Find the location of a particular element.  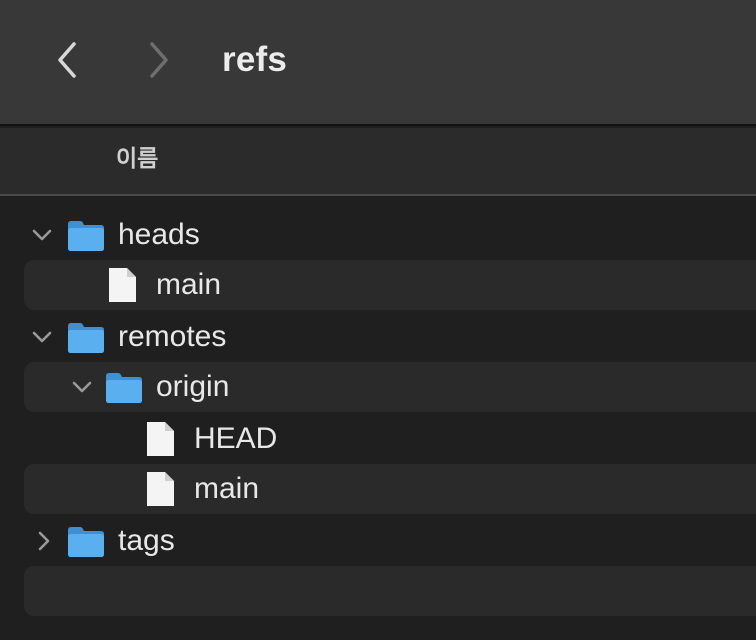

column-header: 이름 is located at coordinates (378, 162).